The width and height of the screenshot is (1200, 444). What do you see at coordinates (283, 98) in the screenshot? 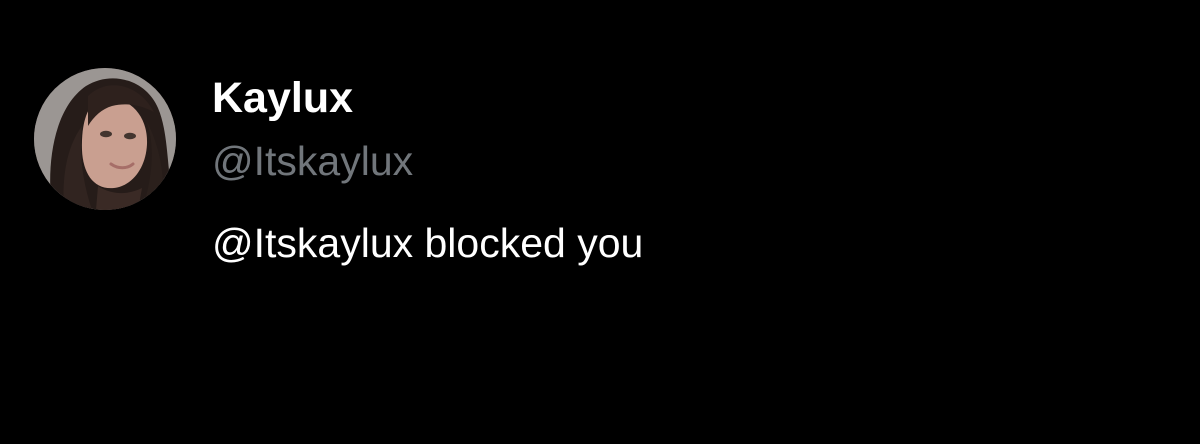
I see `display-name: Kaylux` at bounding box center [283, 98].